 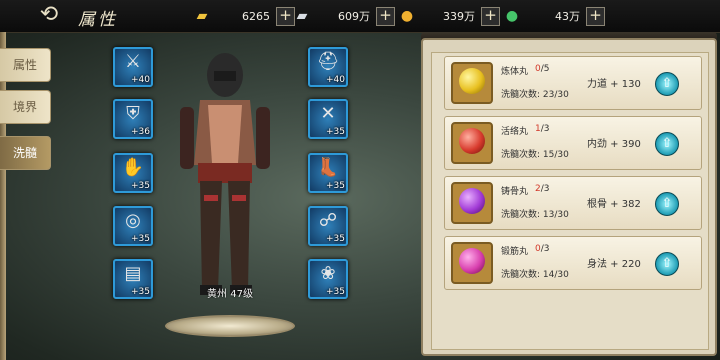 What do you see at coordinates (328, 167) in the screenshot?
I see `boots-icon: 👢` at bounding box center [328, 167].